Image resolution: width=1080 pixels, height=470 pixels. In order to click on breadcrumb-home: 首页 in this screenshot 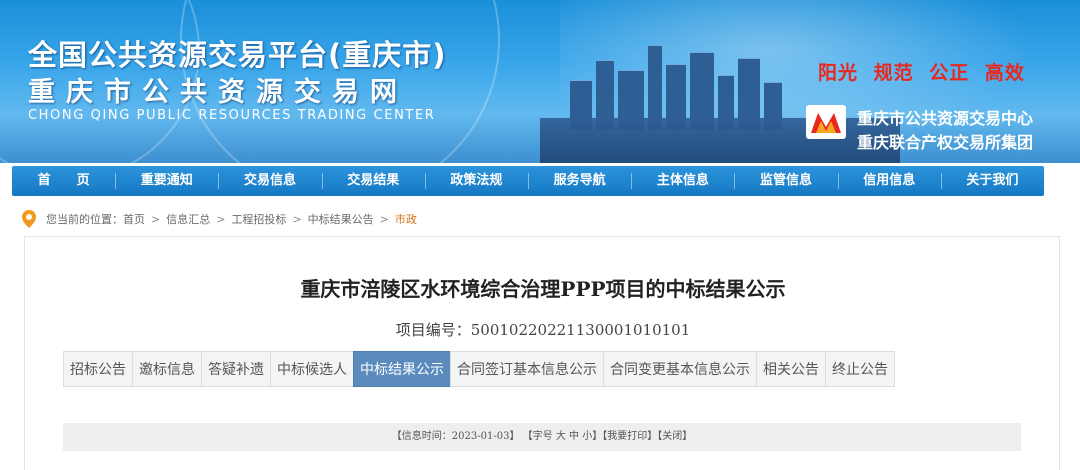, I will do `click(134, 219)`.